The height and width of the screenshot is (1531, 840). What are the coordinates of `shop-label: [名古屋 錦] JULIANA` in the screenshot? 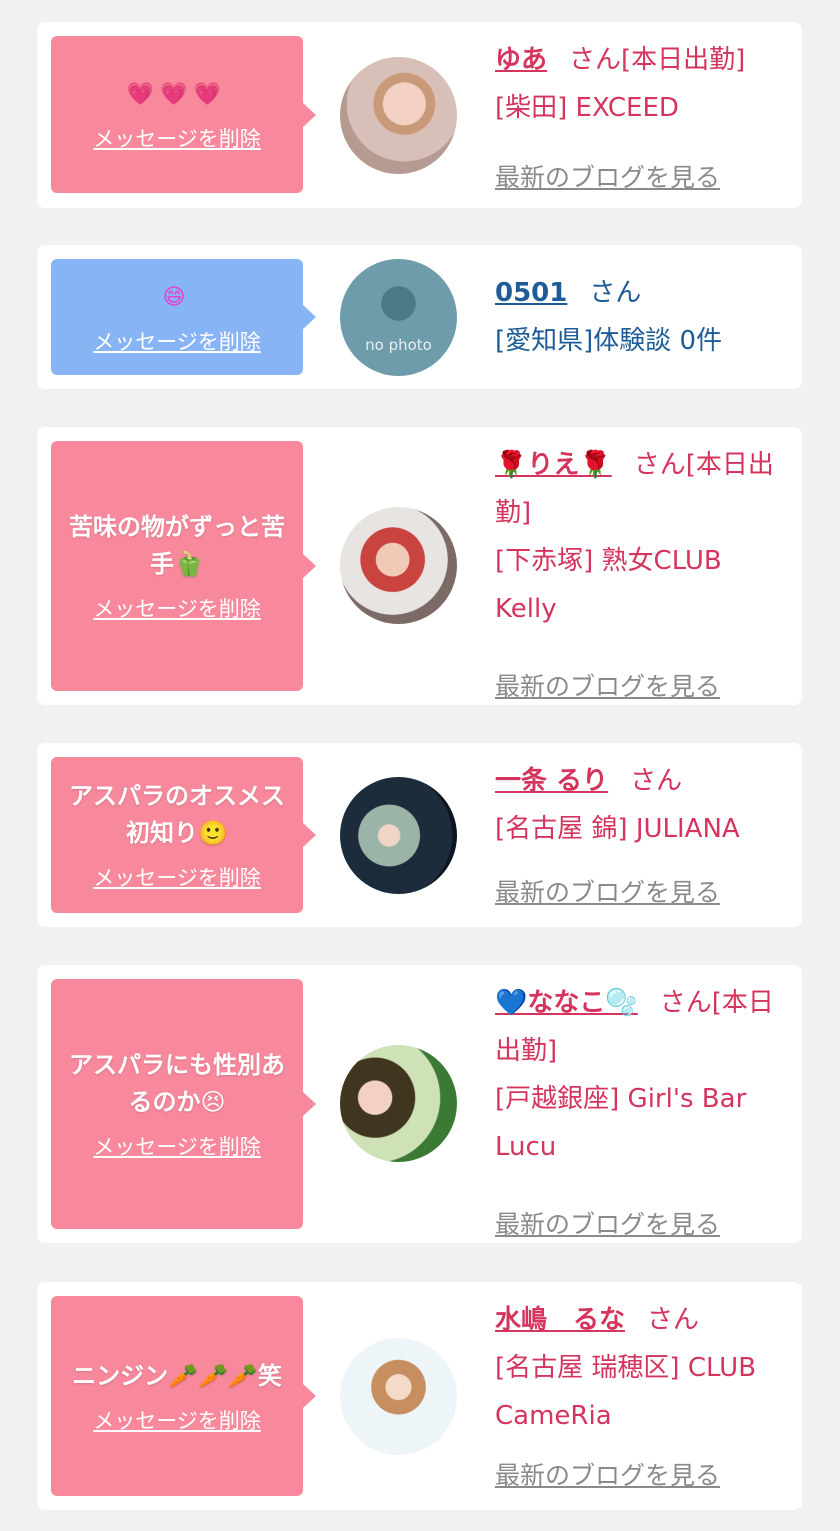 It's located at (617, 829).